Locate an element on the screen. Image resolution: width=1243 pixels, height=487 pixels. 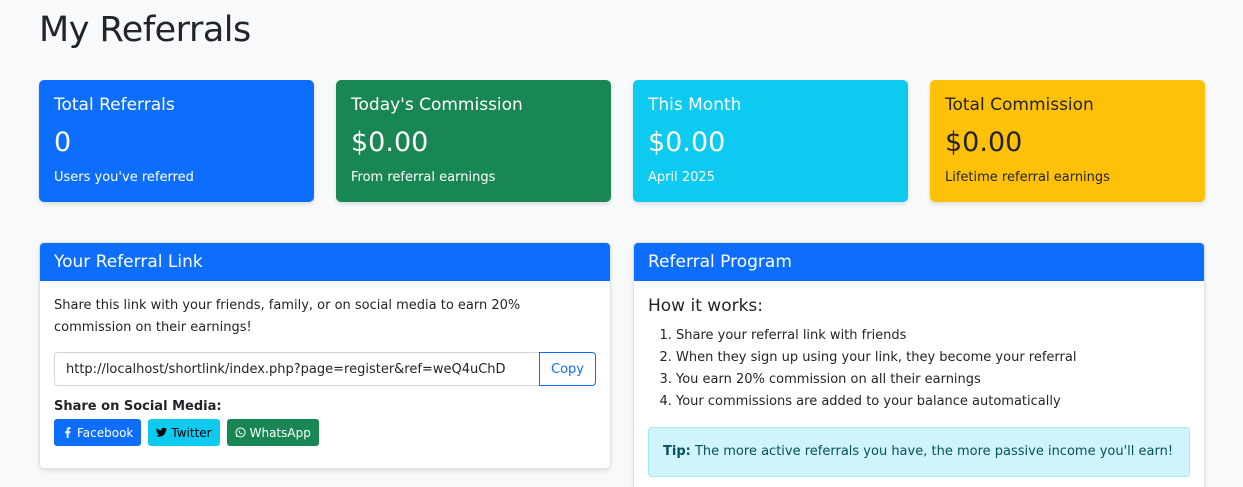
facebook-icon is located at coordinates (68, 432).